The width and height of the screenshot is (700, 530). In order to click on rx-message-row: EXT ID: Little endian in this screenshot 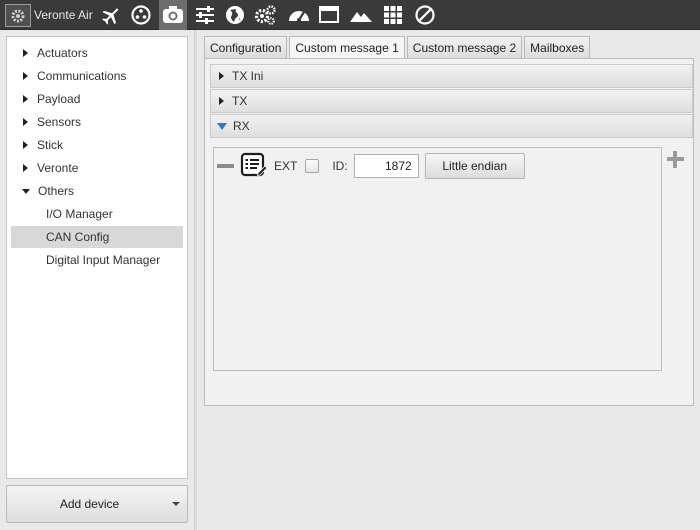, I will do `click(371, 166)`.